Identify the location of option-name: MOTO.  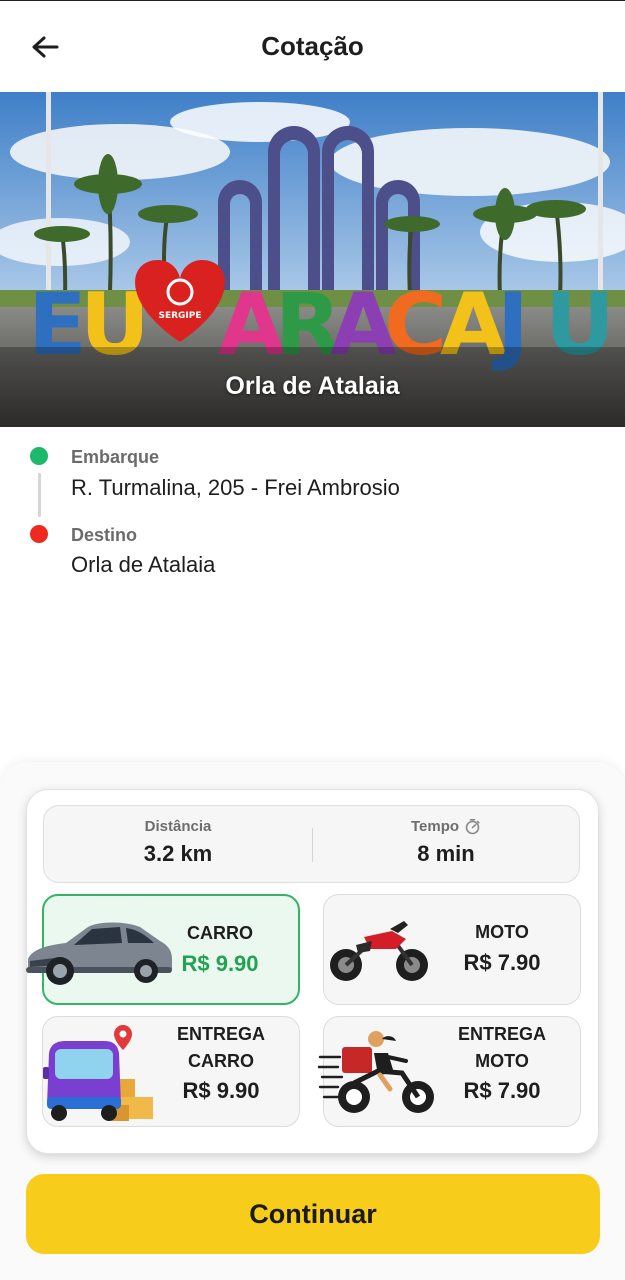
(502, 932).